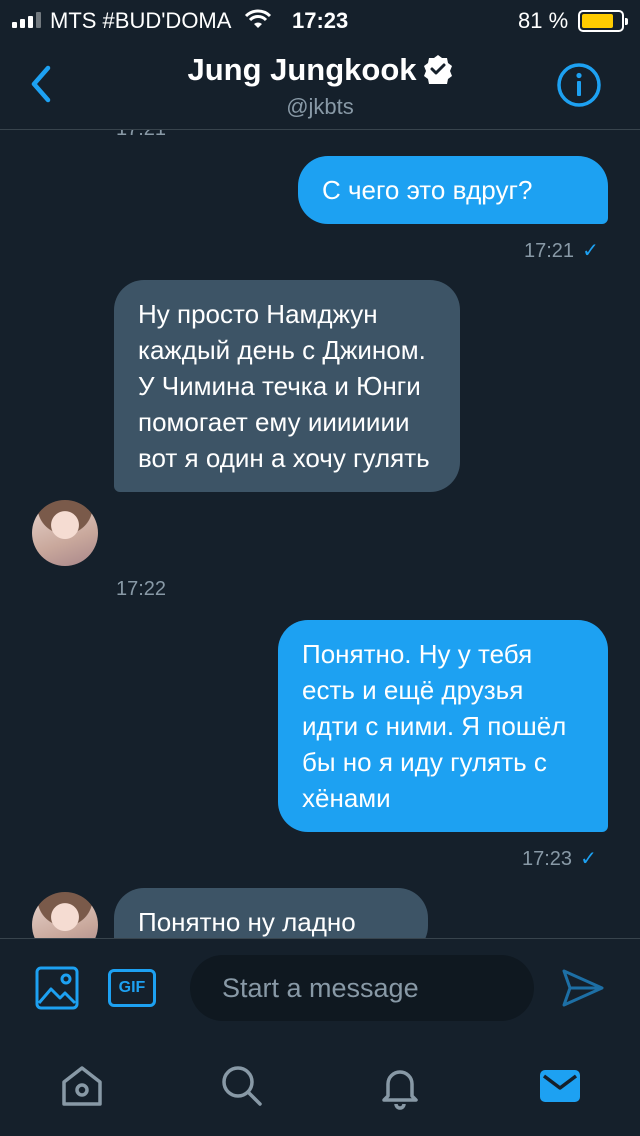 This screenshot has height=1136, width=640. What do you see at coordinates (453, 190) in the screenshot?
I see `outgoing-message: С чего это вдруг?` at bounding box center [453, 190].